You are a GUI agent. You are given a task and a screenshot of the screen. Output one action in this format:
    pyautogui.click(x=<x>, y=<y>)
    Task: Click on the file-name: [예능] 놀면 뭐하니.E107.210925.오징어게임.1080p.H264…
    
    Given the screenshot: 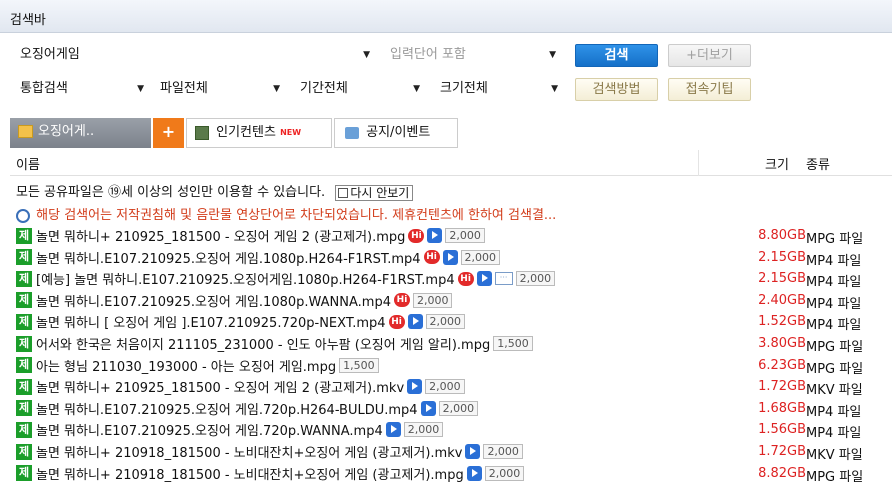 What is the action you would take?
    pyautogui.click(x=245, y=280)
    